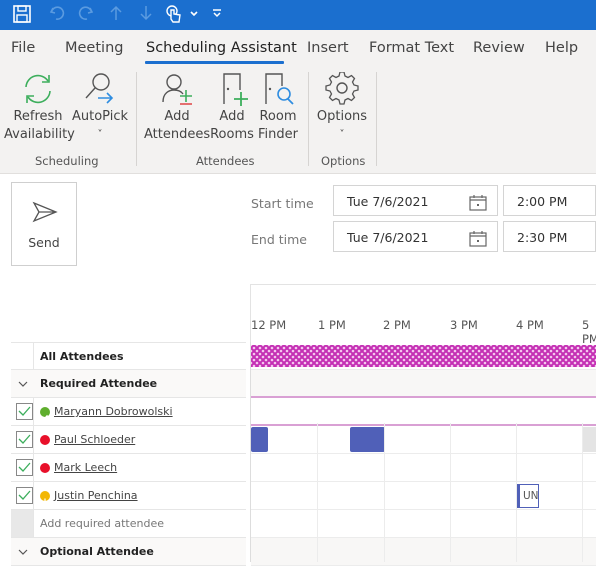 Image resolution: width=596 pixels, height=566 pixels. What do you see at coordinates (527, 496) in the screenshot?
I see `tentative-block: UN` at bounding box center [527, 496].